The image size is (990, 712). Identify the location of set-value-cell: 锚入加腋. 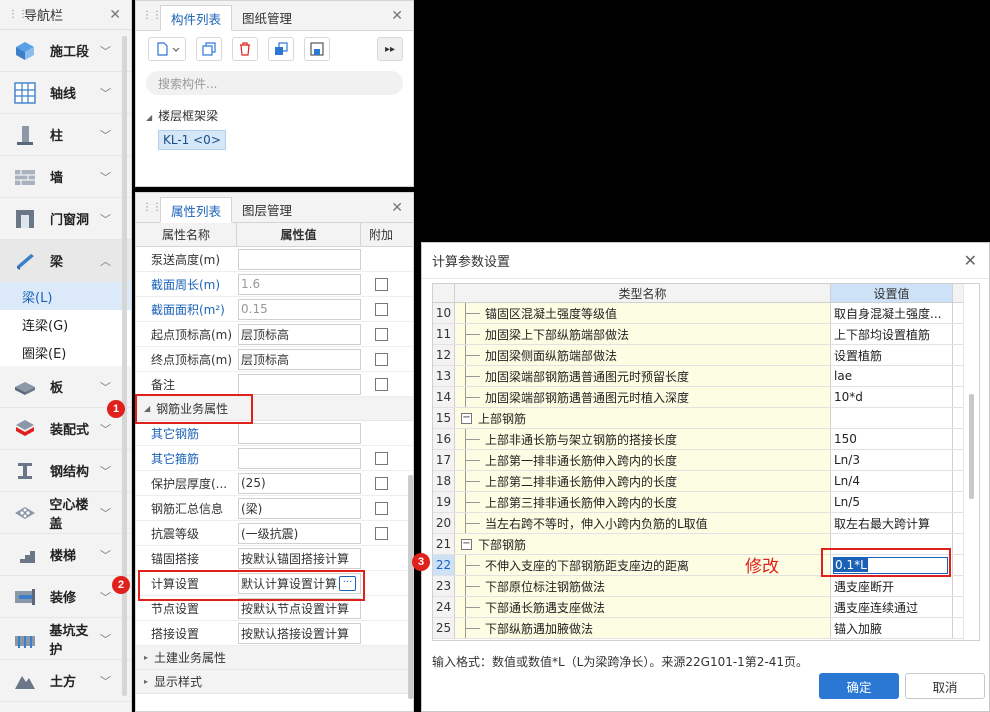
(892, 628).